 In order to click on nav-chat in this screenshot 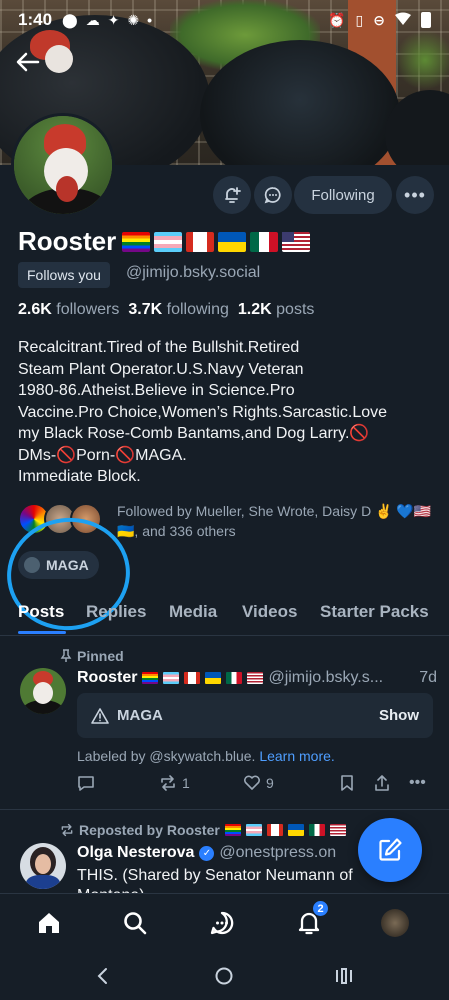, I will do `click(222, 923)`.